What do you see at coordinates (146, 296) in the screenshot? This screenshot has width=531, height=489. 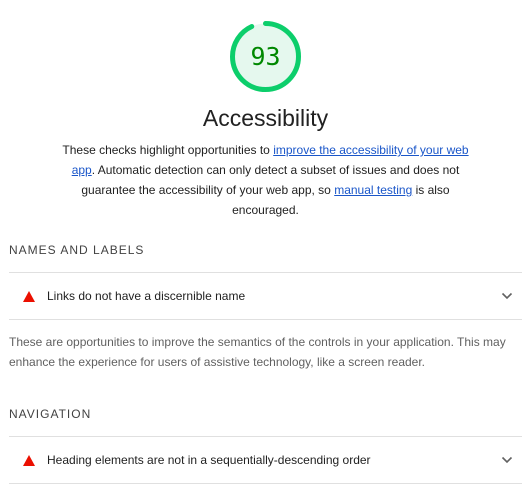 I see `audit-label: Links do not have a discernible name` at bounding box center [146, 296].